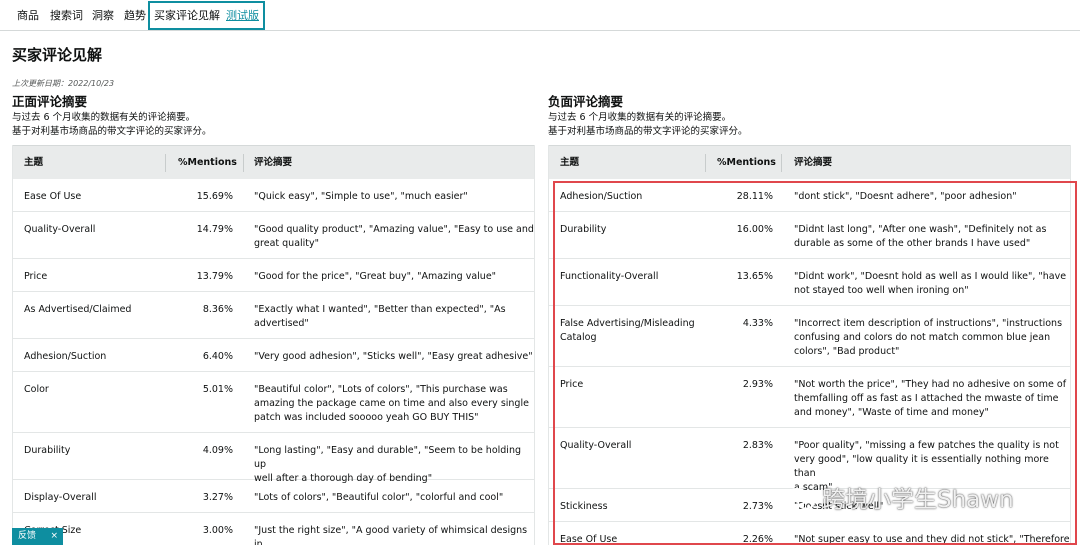  Describe the element at coordinates (757, 445) in the screenshot. I see `row-mentions: 2.83%` at that location.